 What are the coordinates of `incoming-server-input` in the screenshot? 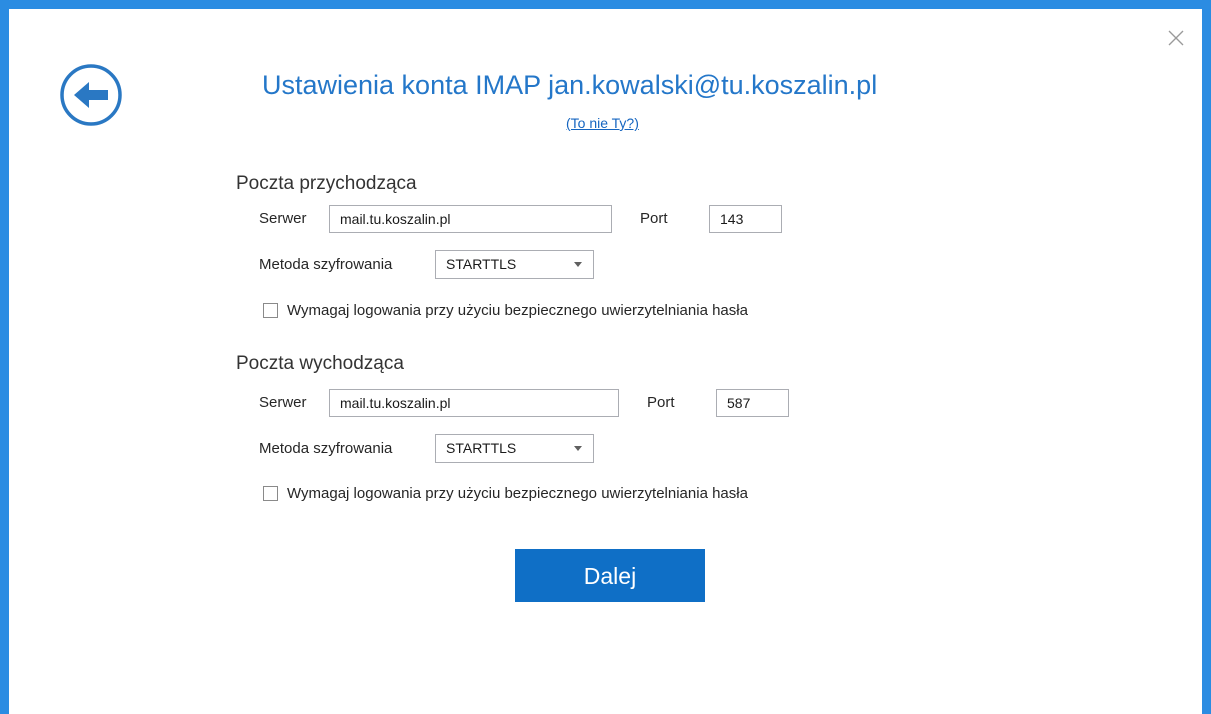 It's located at (470, 219).